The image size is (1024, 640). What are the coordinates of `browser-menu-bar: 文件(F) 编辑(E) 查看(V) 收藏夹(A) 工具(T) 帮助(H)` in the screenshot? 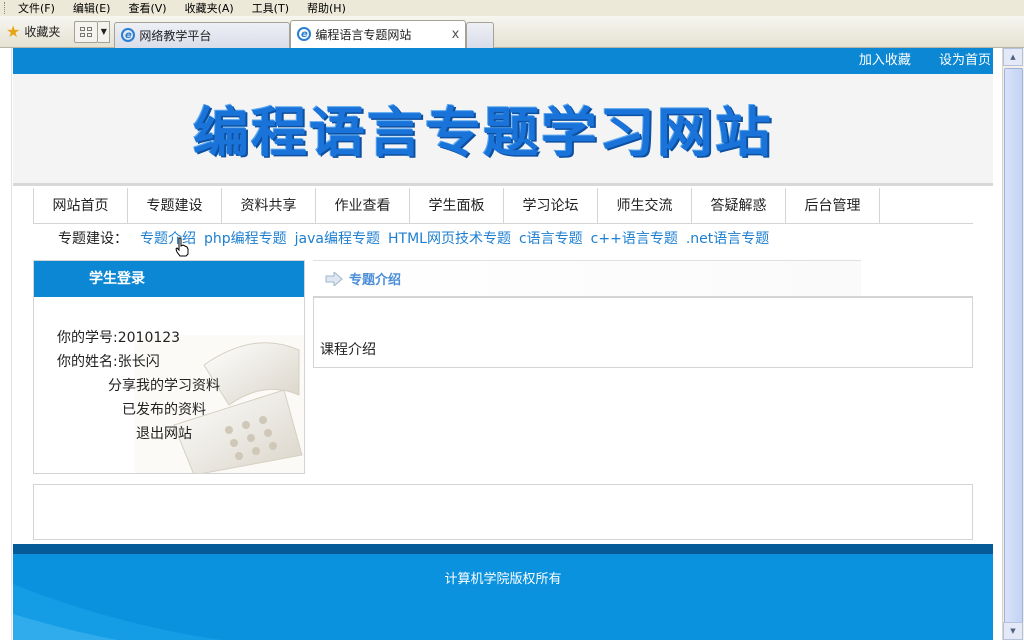 It's located at (512, 8).